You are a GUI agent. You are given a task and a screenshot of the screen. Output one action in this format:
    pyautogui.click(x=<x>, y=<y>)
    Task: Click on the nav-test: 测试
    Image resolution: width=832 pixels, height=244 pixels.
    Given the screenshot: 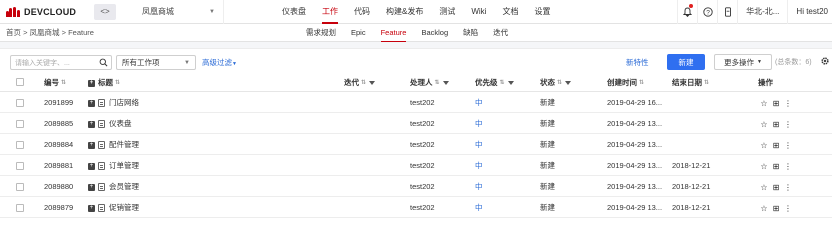 What is the action you would take?
    pyautogui.click(x=447, y=12)
    